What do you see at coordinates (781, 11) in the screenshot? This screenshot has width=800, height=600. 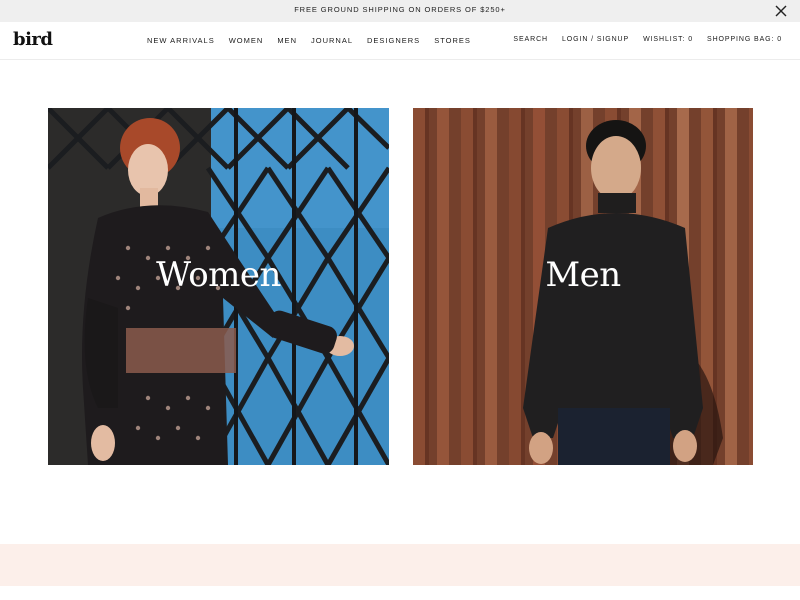 I see `close-icon` at bounding box center [781, 11].